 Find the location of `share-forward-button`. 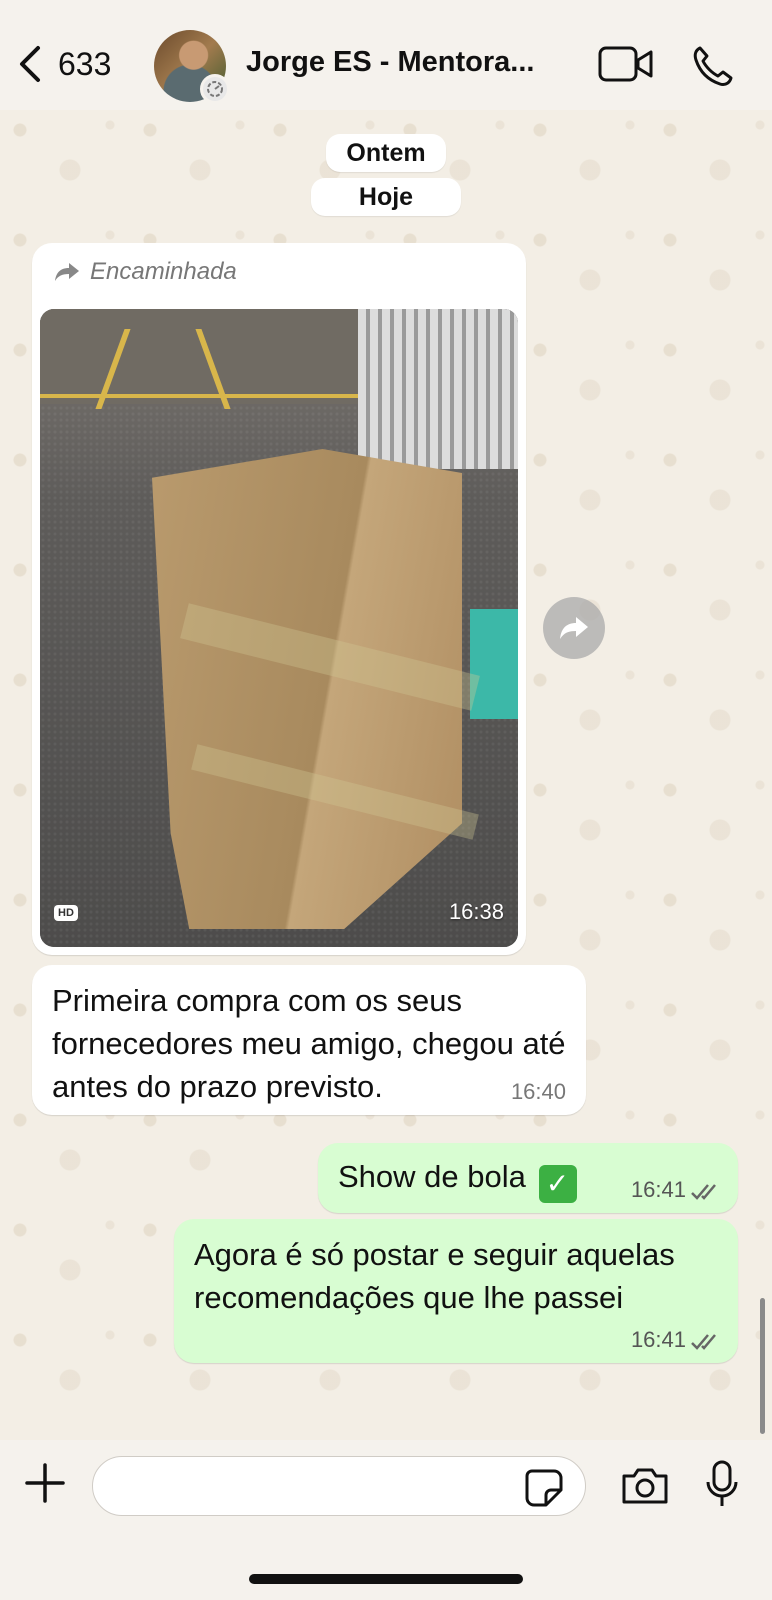

share-forward-button is located at coordinates (574, 628).